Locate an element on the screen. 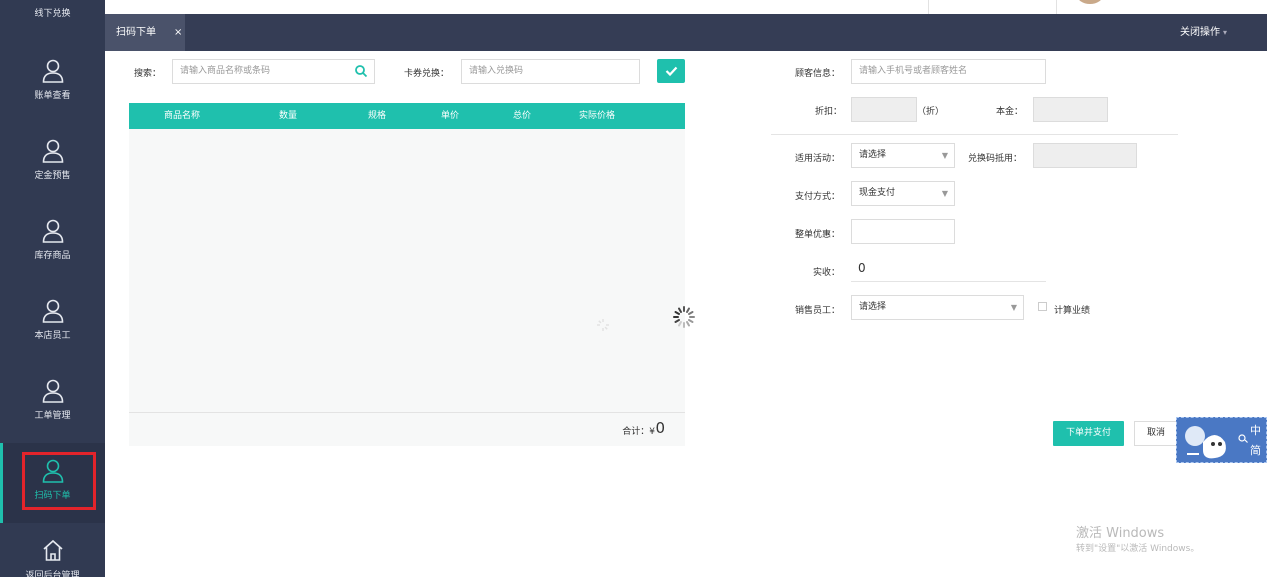  discount-unit: （折） is located at coordinates (931, 112).